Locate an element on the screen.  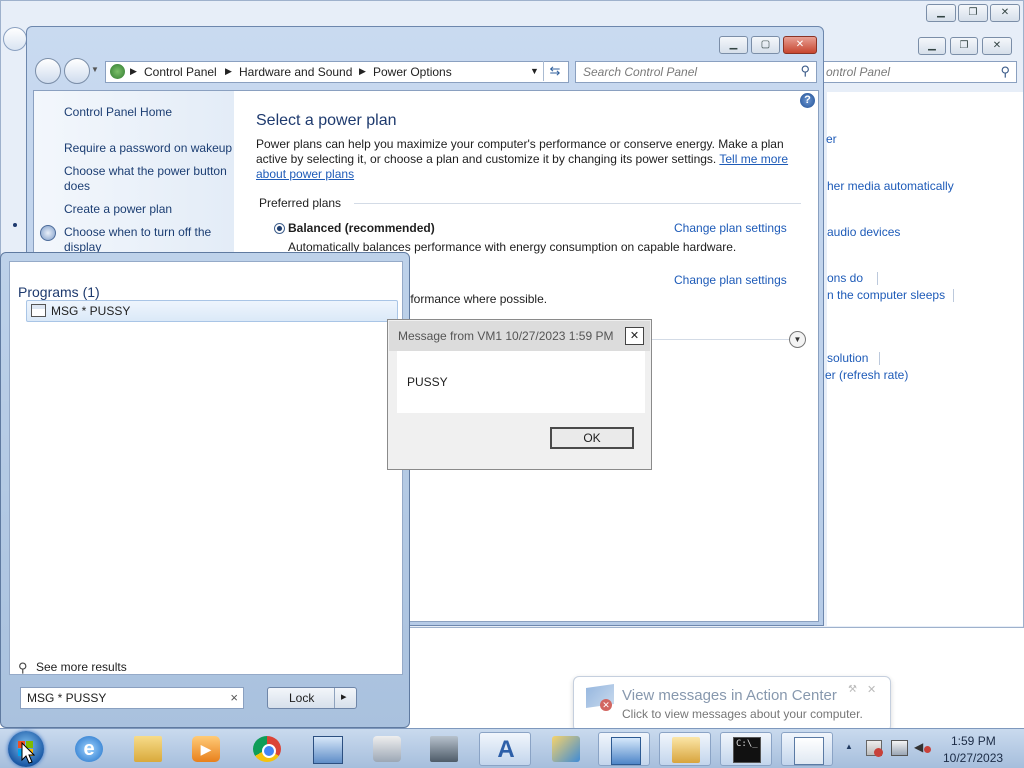
bg-link-1: er is located at coordinates (831, 139).